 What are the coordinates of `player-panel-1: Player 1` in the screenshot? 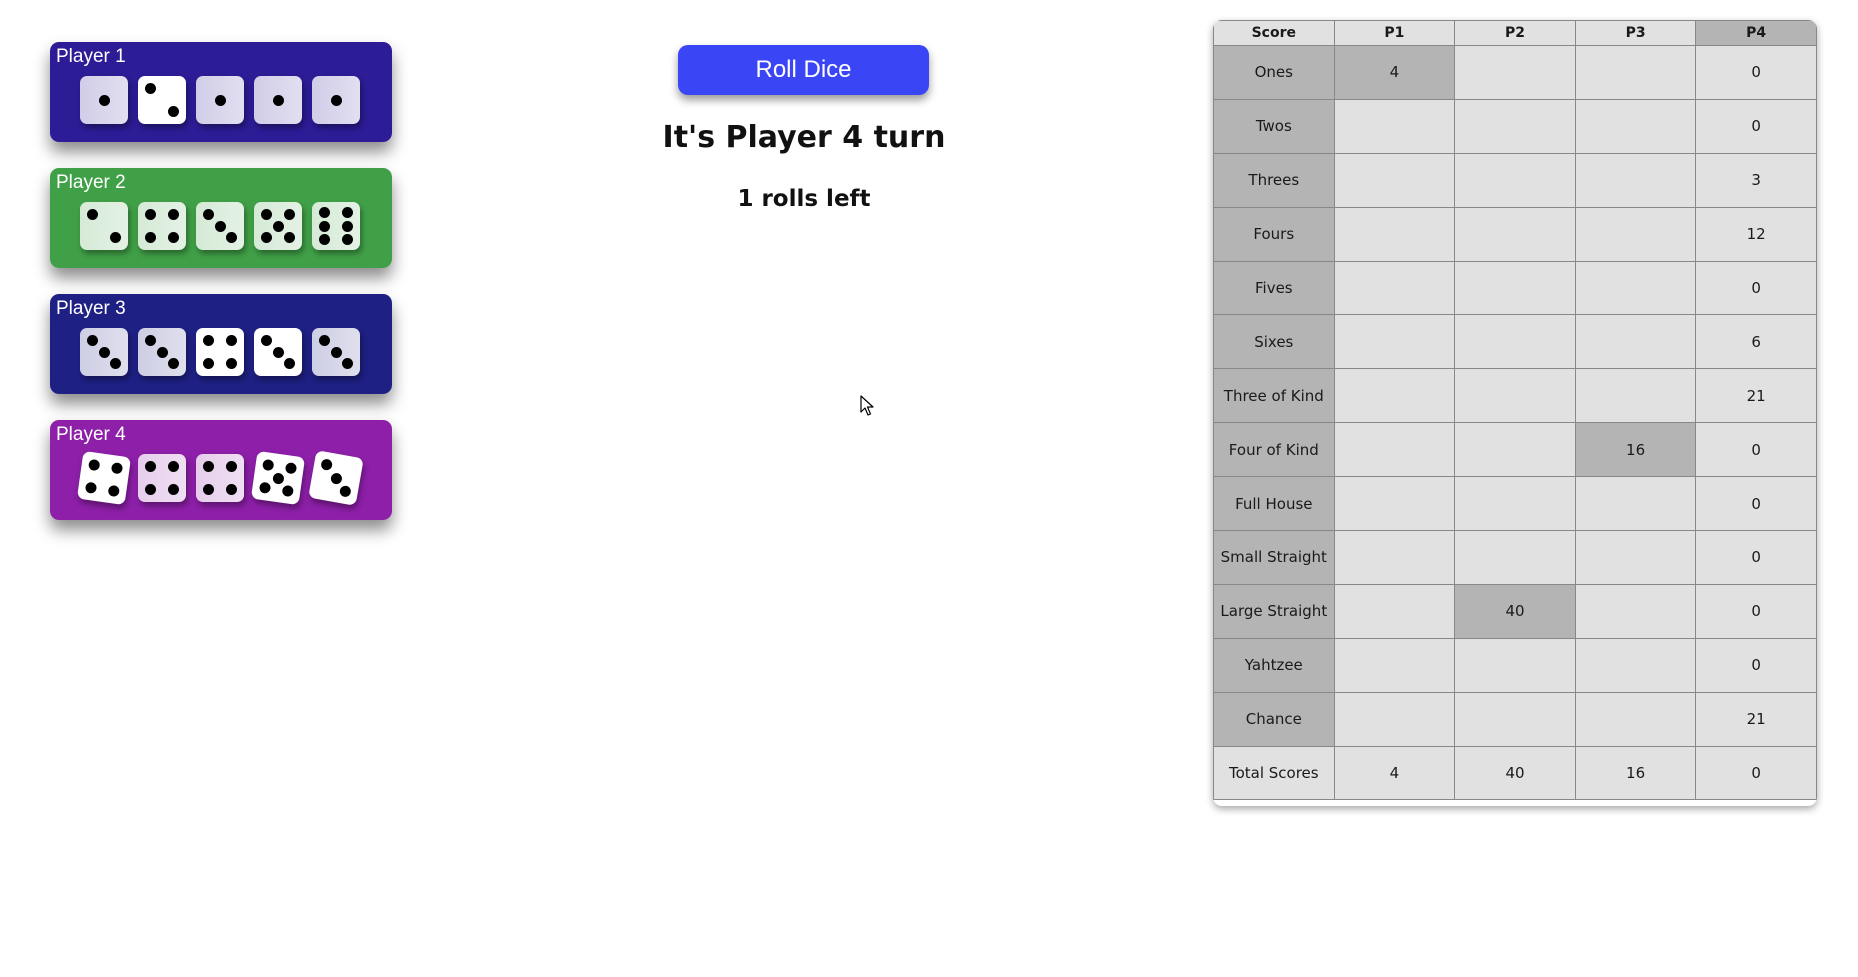 It's located at (221, 92).